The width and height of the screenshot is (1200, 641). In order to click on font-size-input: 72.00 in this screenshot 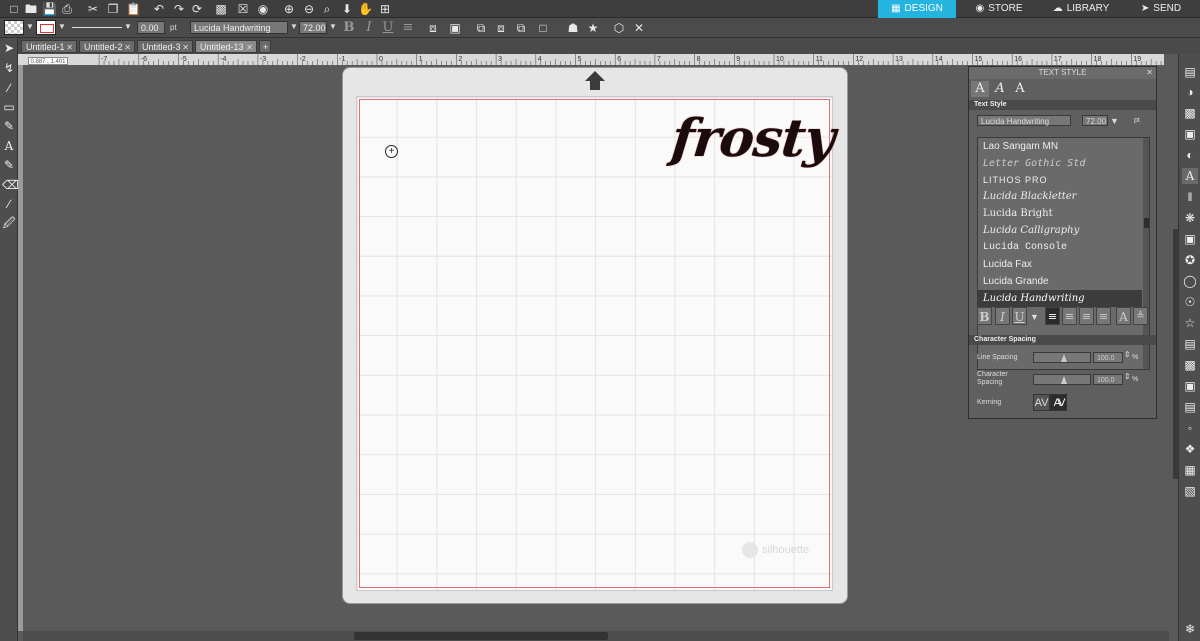, I will do `click(313, 27)`.